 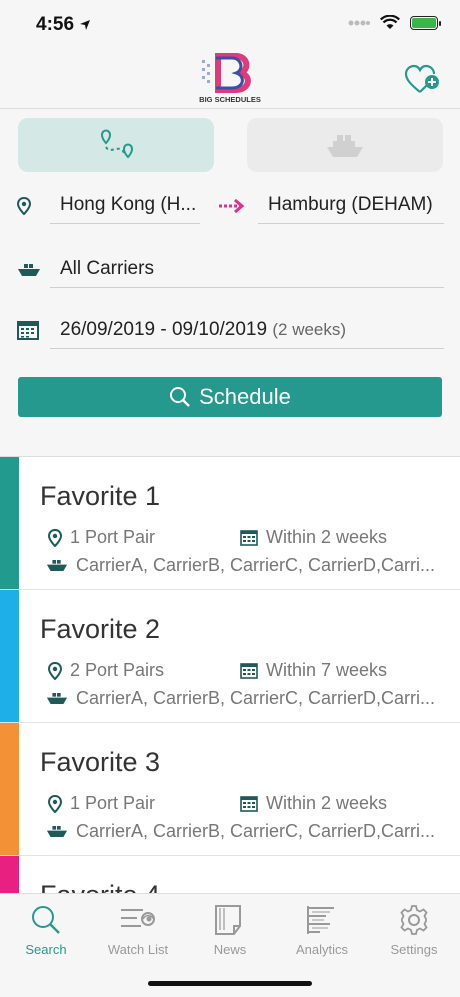 I want to click on tab-analytics: Analytics, so click(x=322, y=929).